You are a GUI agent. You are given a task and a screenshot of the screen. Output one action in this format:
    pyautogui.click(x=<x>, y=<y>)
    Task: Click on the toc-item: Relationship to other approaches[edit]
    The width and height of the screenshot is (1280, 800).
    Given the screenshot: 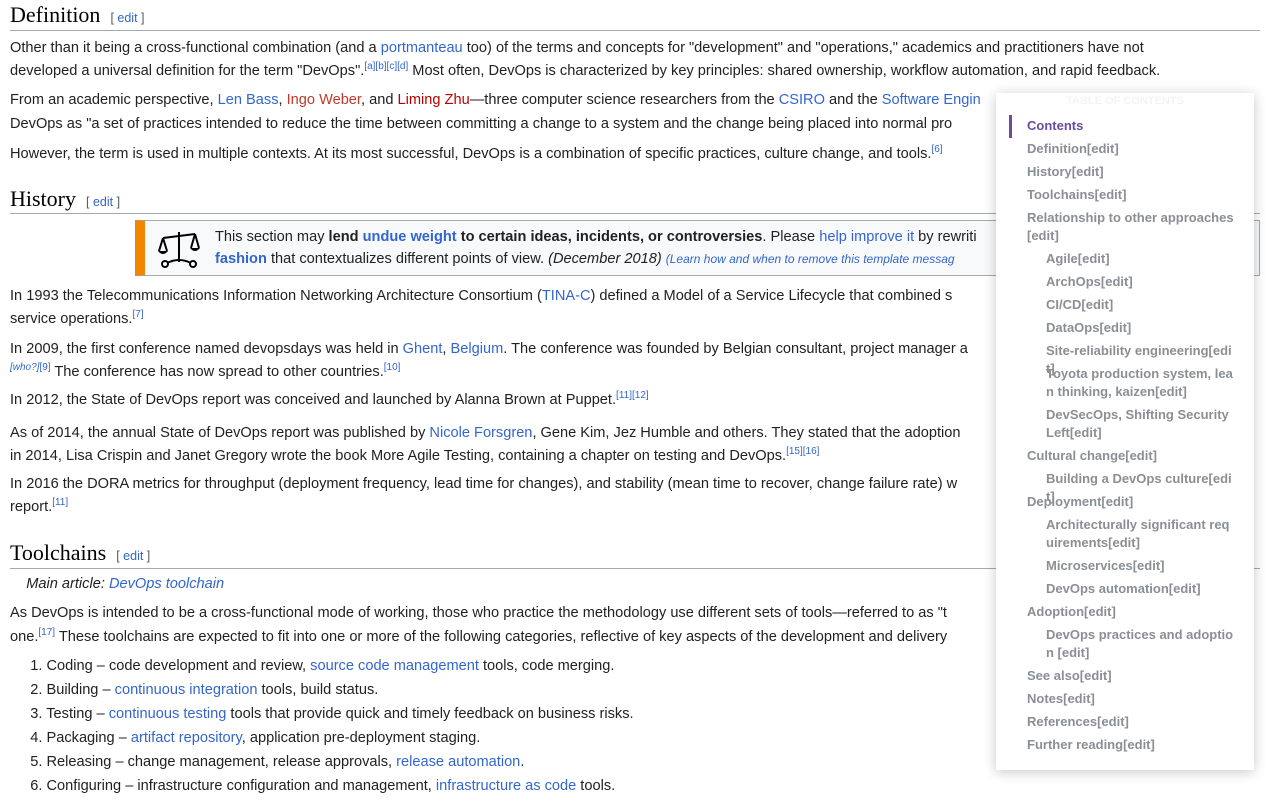 What is the action you would take?
    pyautogui.click(x=1132, y=227)
    